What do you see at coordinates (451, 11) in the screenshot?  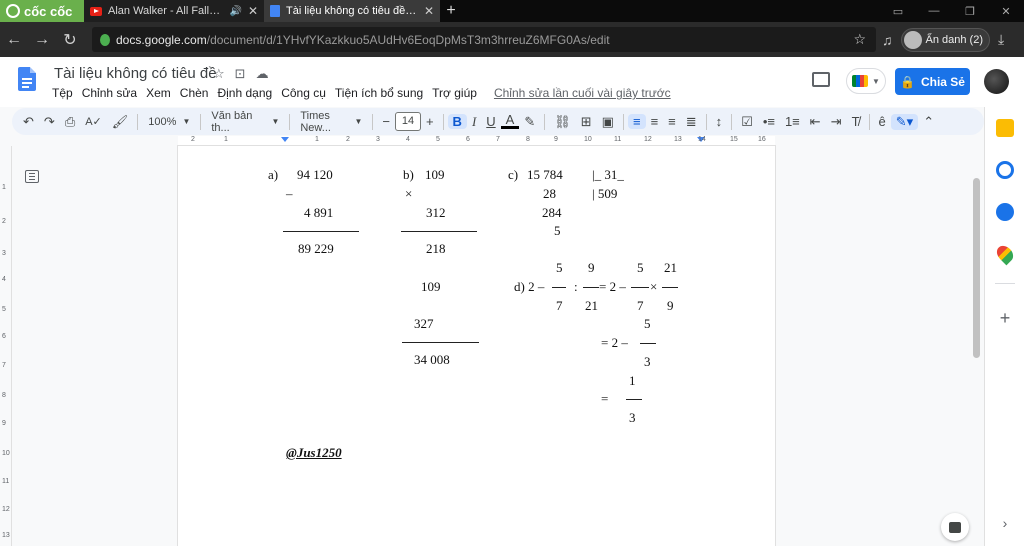 I see `new-tab-button: +` at bounding box center [451, 11].